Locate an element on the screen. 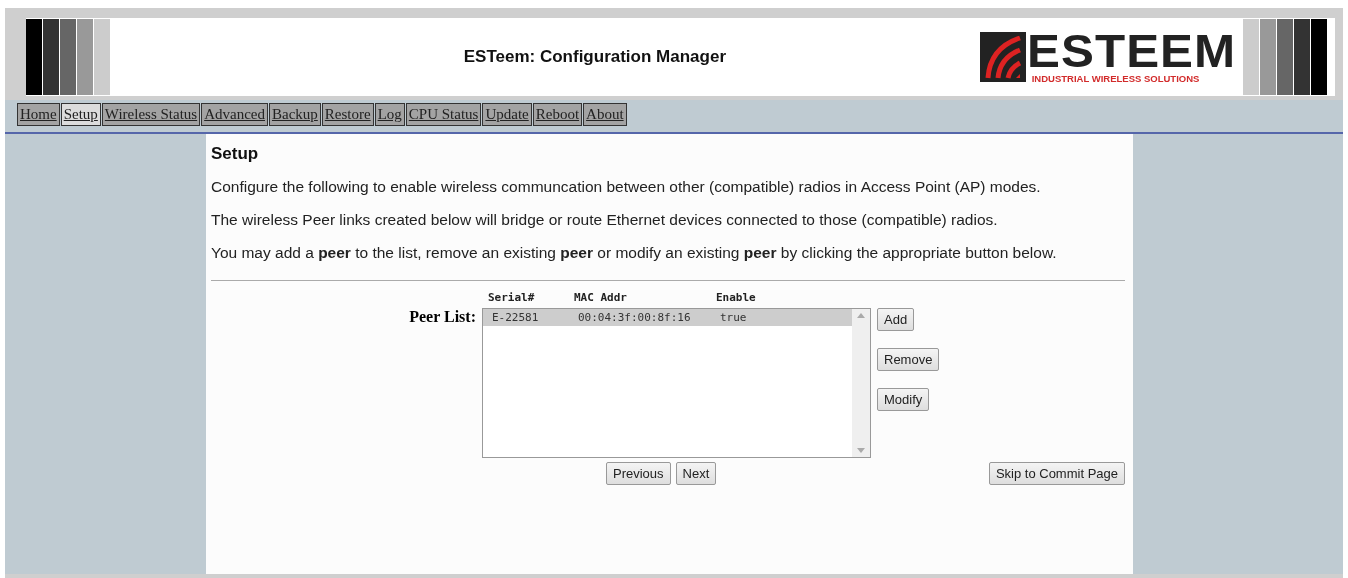  scroll-down-icon is located at coordinates (861, 450).